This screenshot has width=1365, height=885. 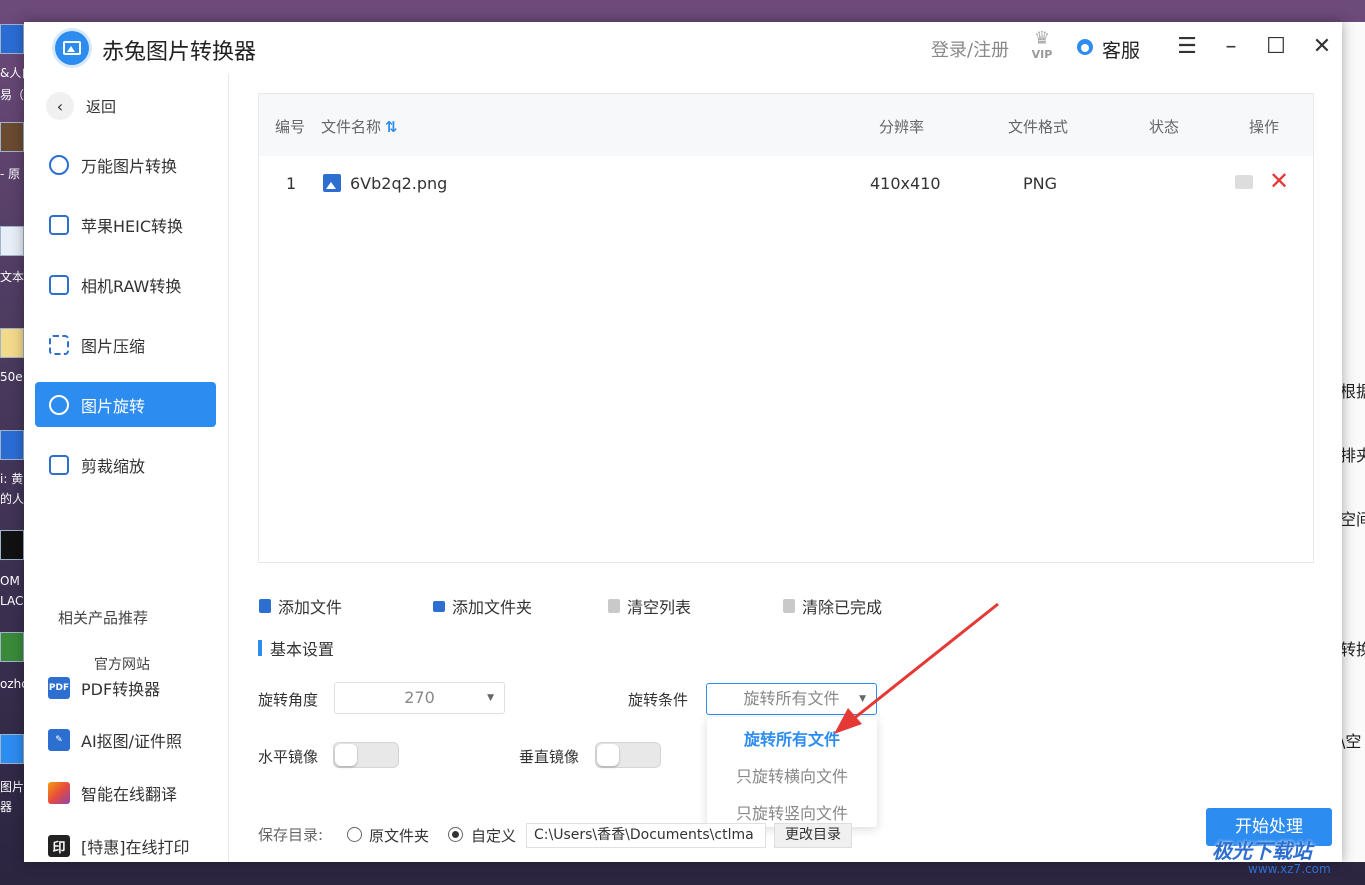 What do you see at coordinates (628, 755) in the screenshot?
I see `vertical-mirror-toggle` at bounding box center [628, 755].